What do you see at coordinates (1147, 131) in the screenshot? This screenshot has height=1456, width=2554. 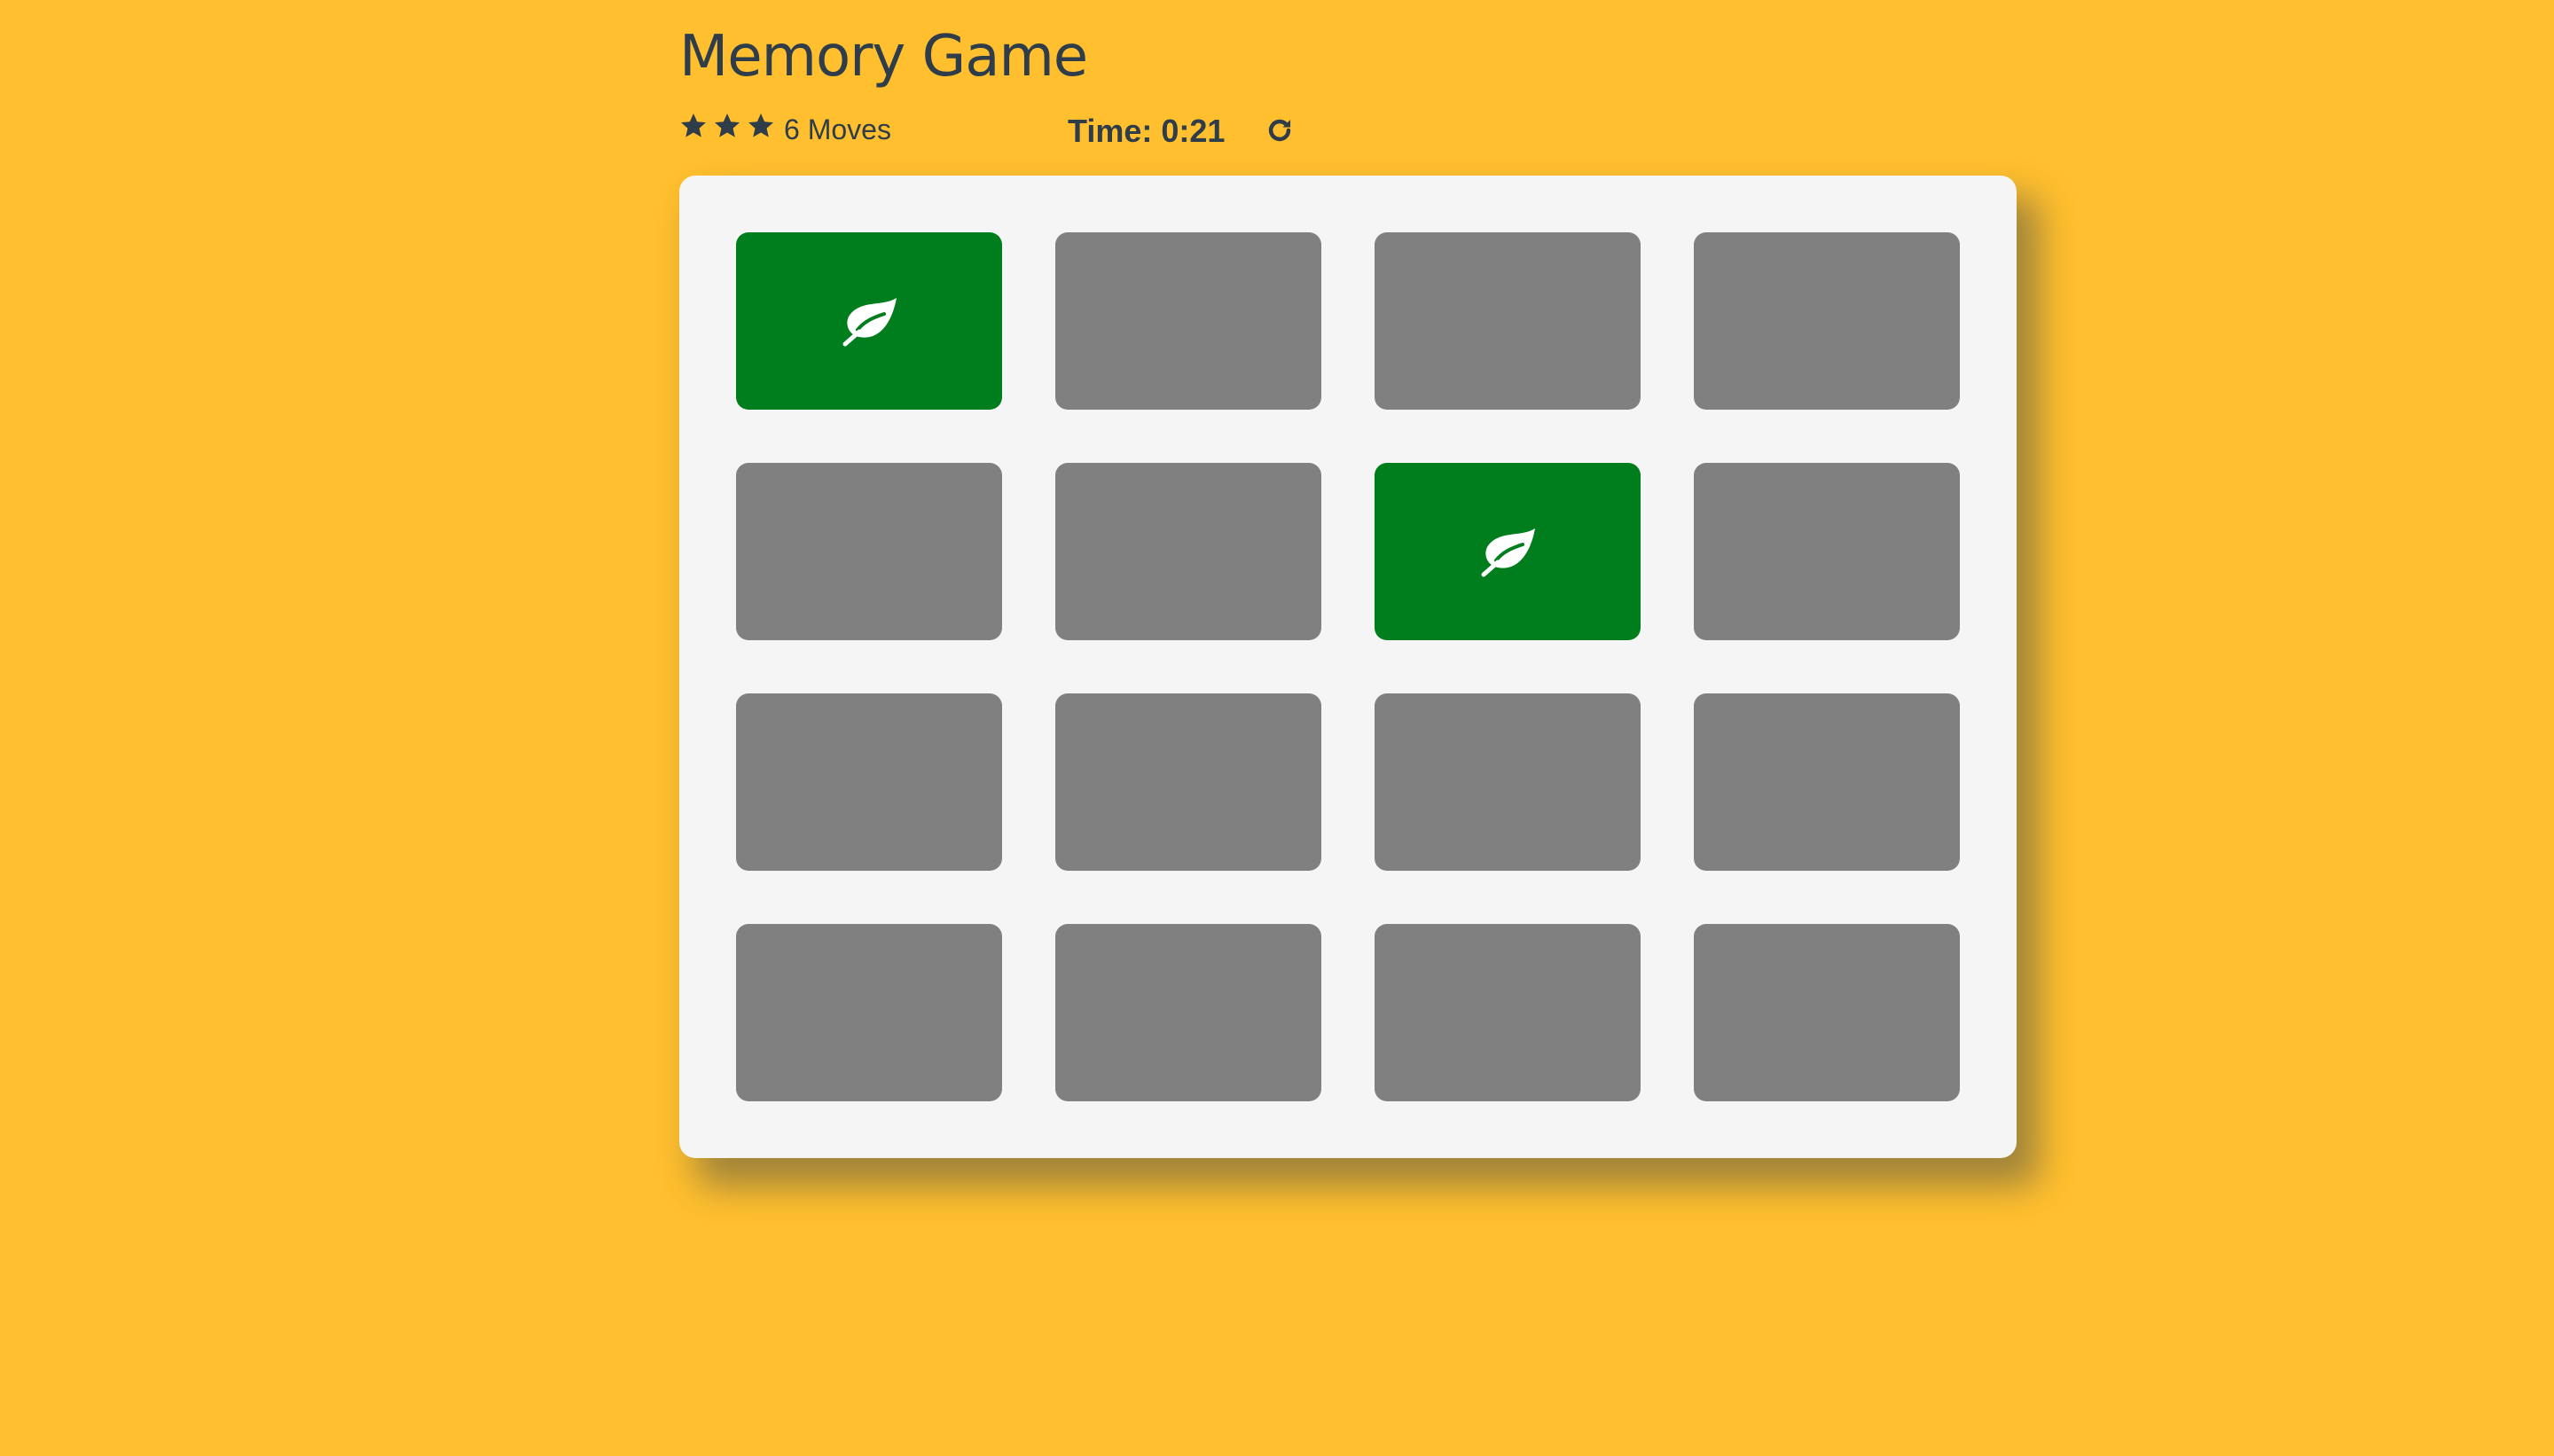 I see `timer: Time: 0:21` at bounding box center [1147, 131].